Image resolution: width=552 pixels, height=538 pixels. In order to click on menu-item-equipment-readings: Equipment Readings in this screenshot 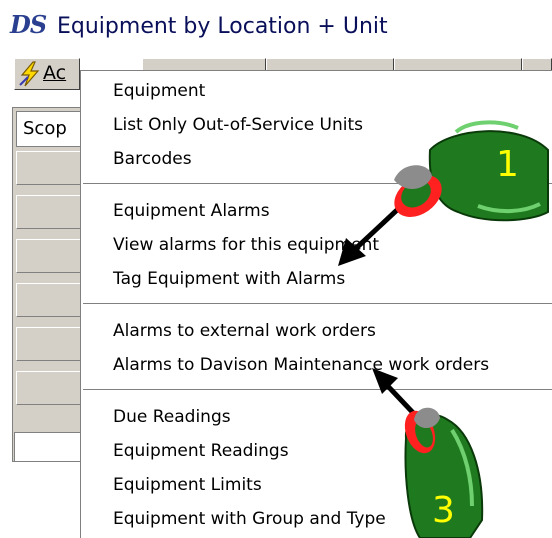, I will do `click(201, 451)`.